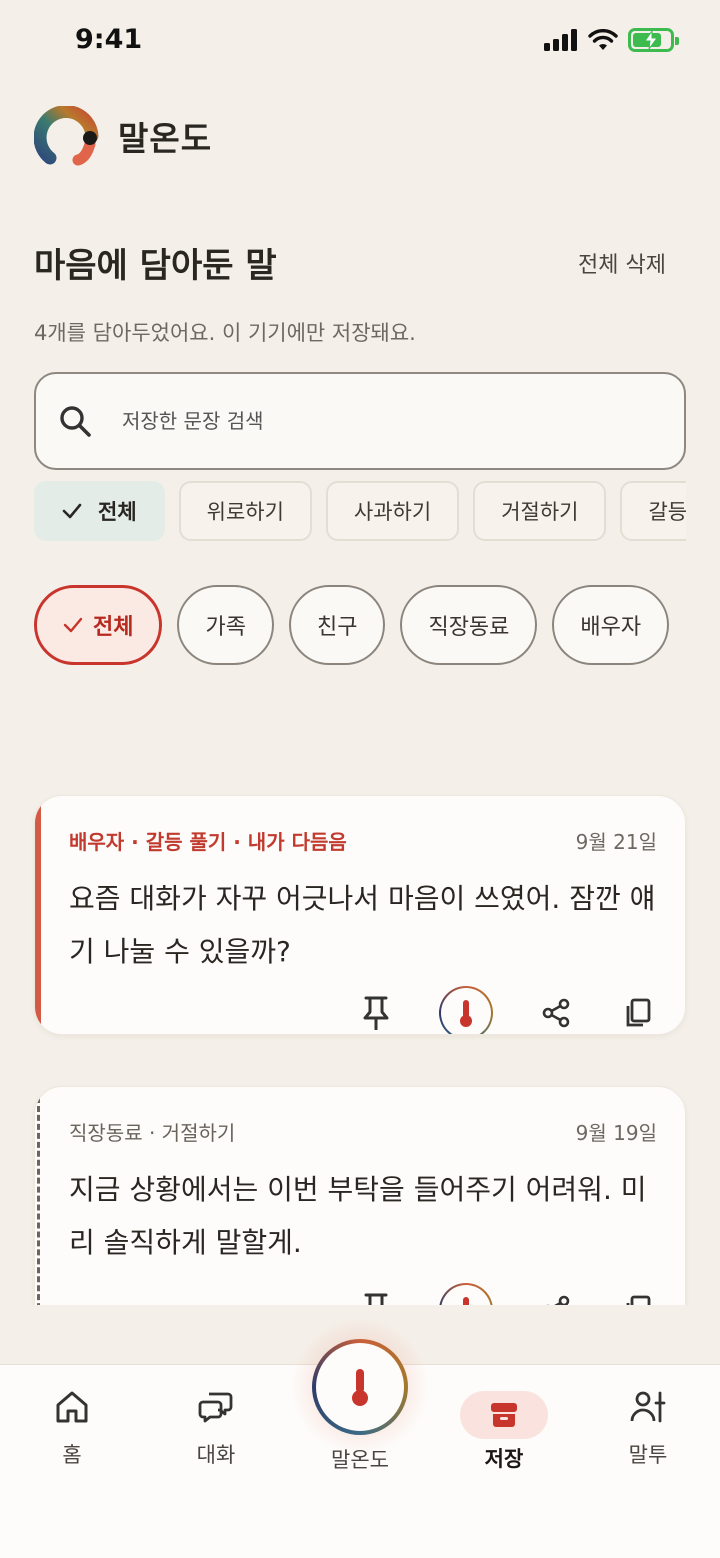 The height and width of the screenshot is (1558, 720). I want to click on relation-chip-label: 친구, so click(337, 627).